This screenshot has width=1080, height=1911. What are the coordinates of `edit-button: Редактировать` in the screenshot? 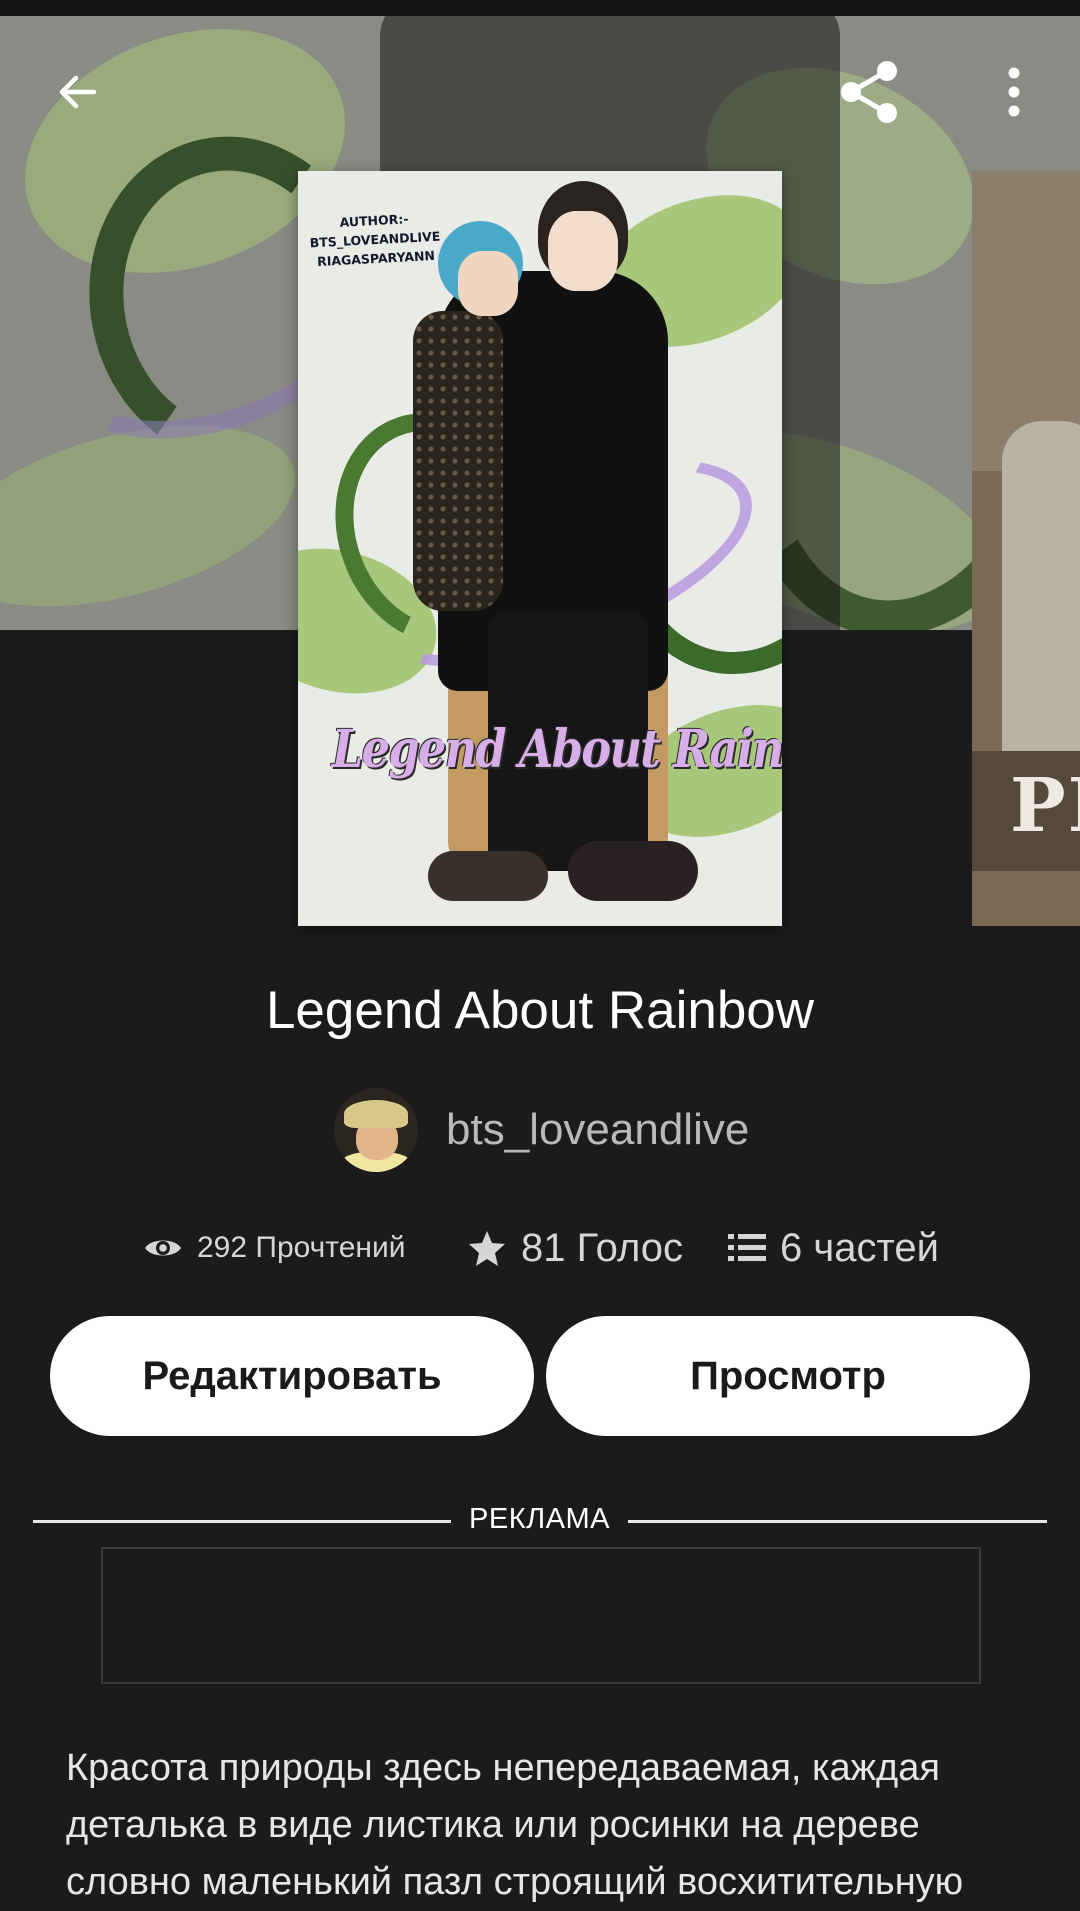 It's located at (292, 1376).